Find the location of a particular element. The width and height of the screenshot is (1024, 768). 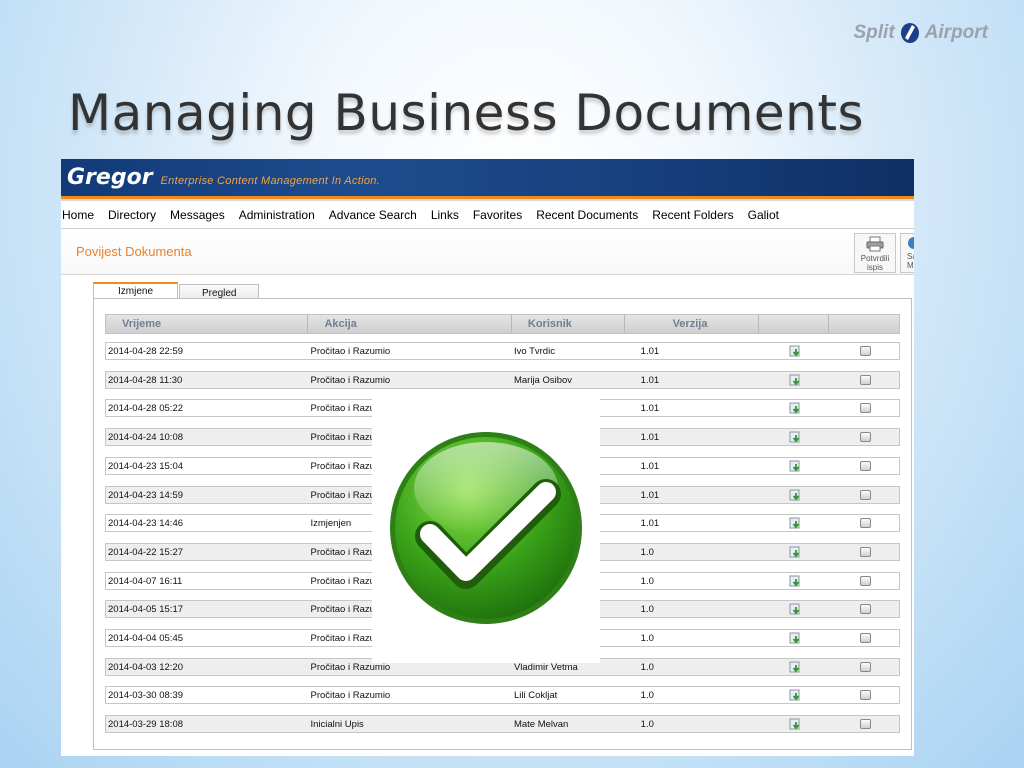

logo-text-left: Split is located at coordinates (874, 32).